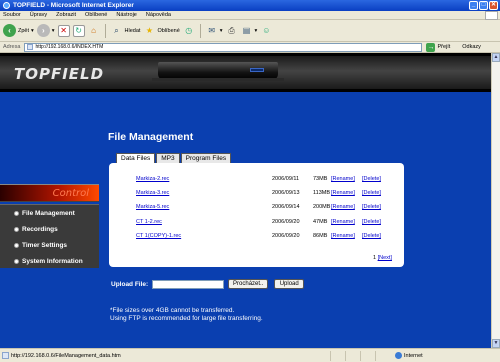  What do you see at coordinates (149, 222) in the screenshot?
I see `file-link: CT 1-2.rec` at bounding box center [149, 222].